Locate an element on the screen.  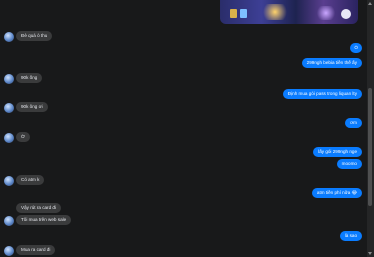
message-bubble-outgoing: ơm is located at coordinates (353, 123).